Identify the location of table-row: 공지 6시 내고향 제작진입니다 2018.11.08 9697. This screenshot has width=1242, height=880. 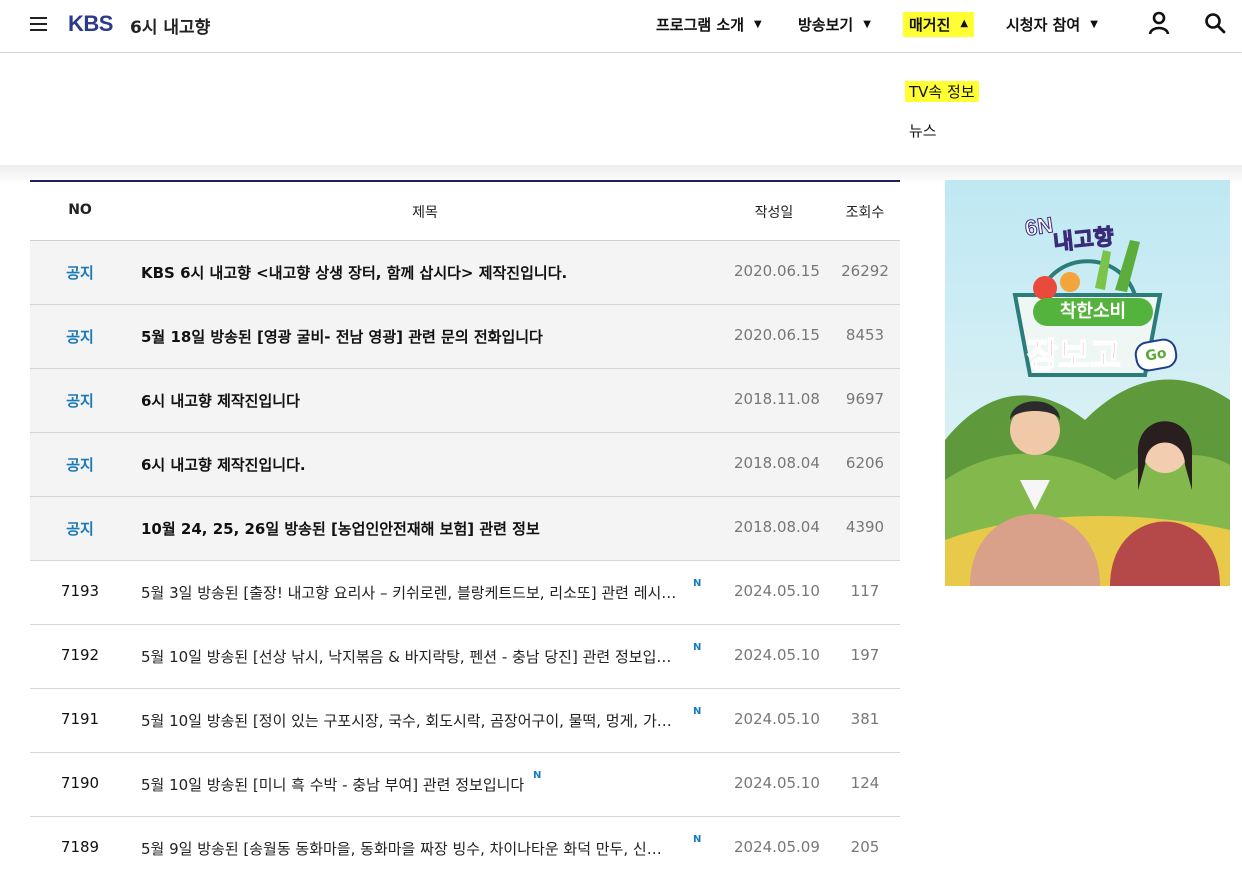
(465, 401).